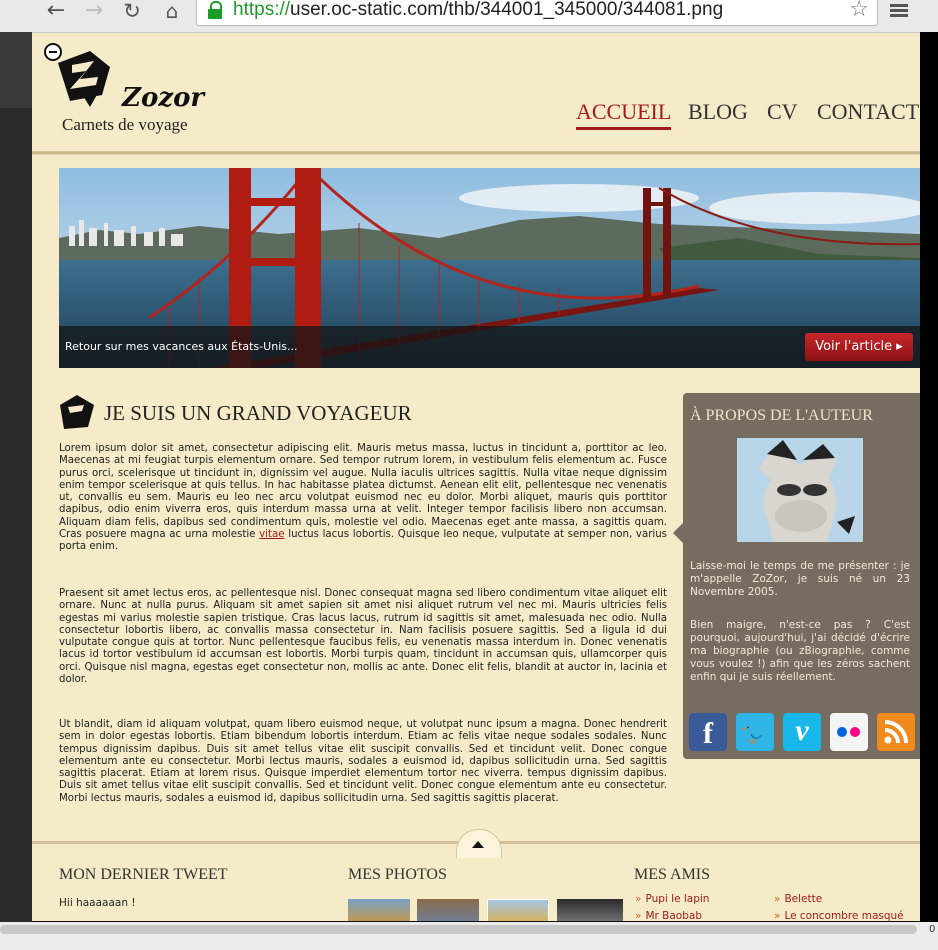 Image resolution: width=938 pixels, height=950 pixels. I want to click on site-name: Zozor, so click(163, 98).